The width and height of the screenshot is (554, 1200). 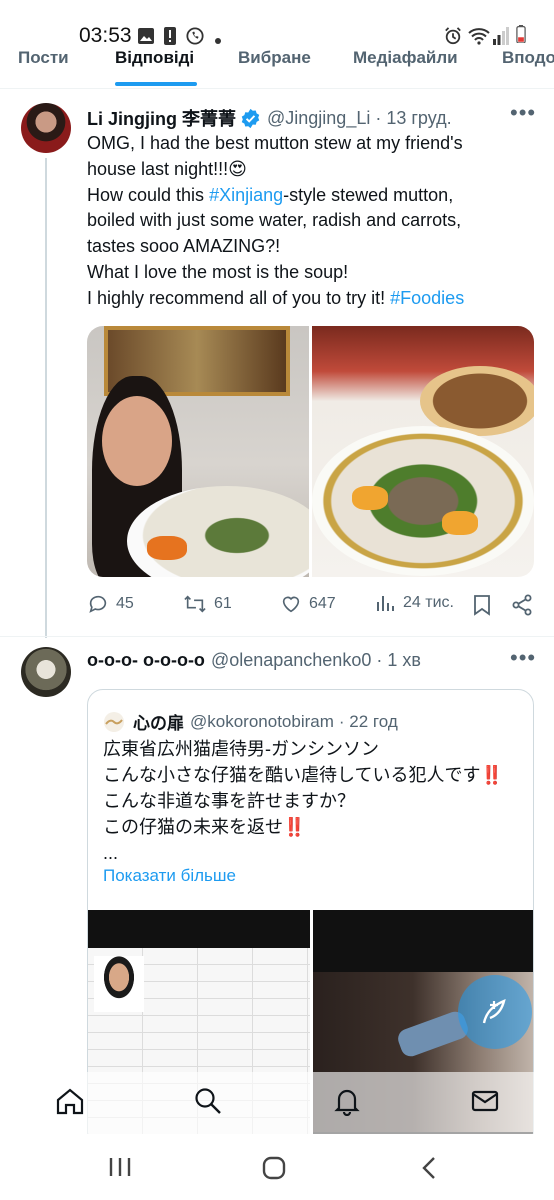 What do you see at coordinates (277, 1103) in the screenshot?
I see `app-bottom-nav` at bounding box center [277, 1103].